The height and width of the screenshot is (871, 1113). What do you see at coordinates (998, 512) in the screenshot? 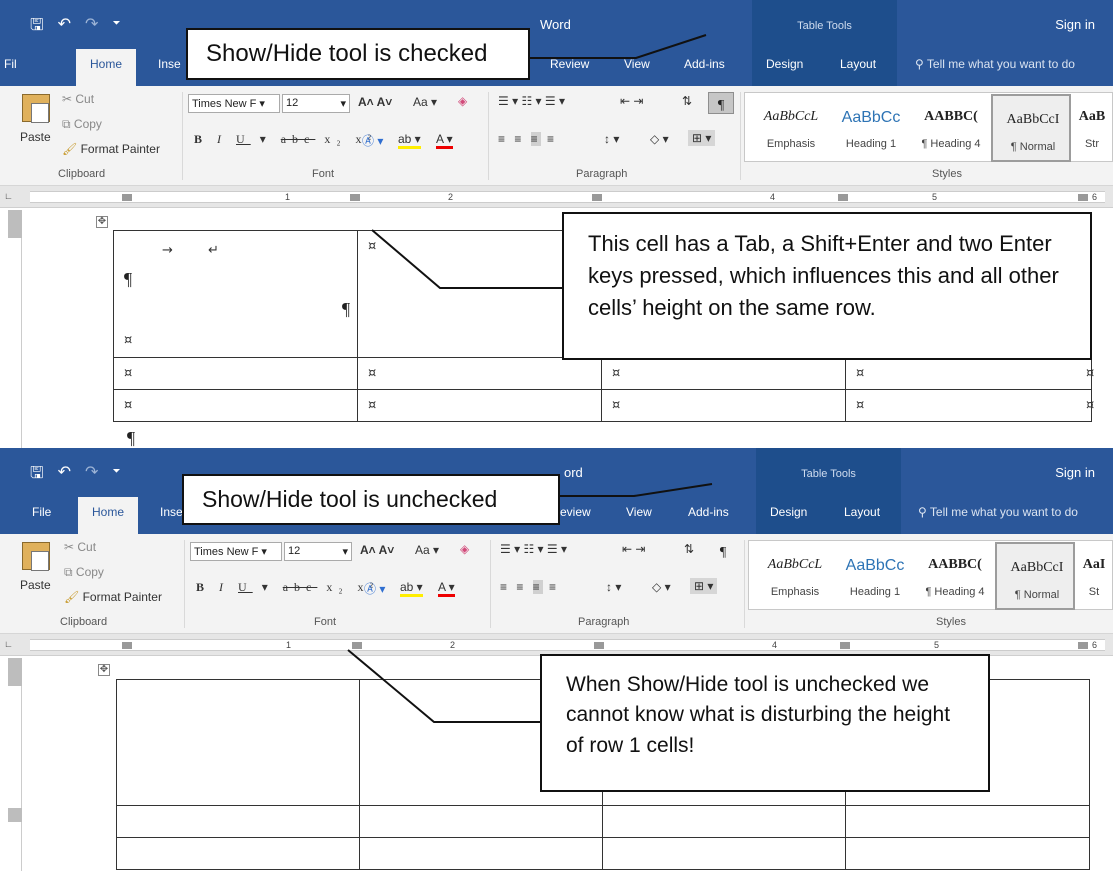
I see `tell-me-search: ⚲ Tell me what you want to do` at bounding box center [998, 512].